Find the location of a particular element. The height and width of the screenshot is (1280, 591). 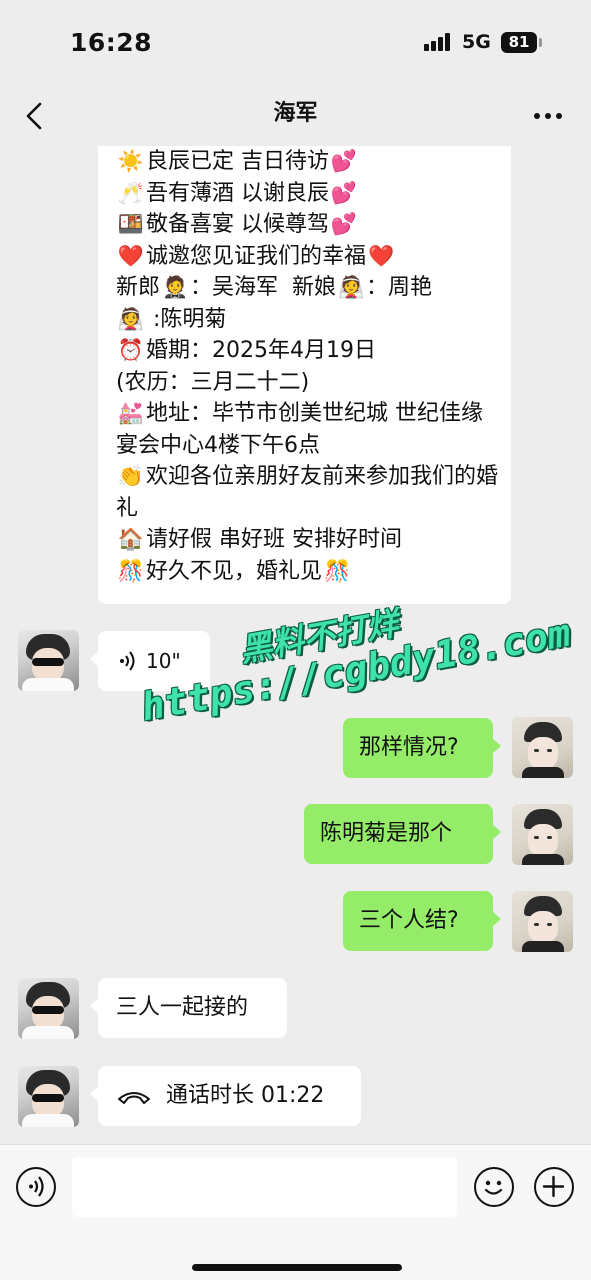

wedding-chapel-icon: 💒 is located at coordinates (131, 413).